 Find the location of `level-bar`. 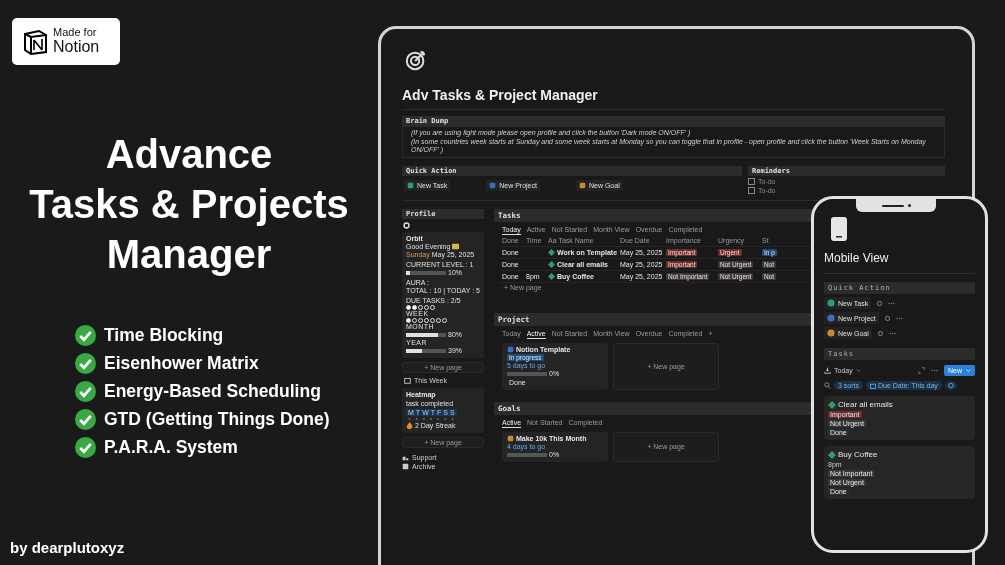

level-bar is located at coordinates (426, 272).